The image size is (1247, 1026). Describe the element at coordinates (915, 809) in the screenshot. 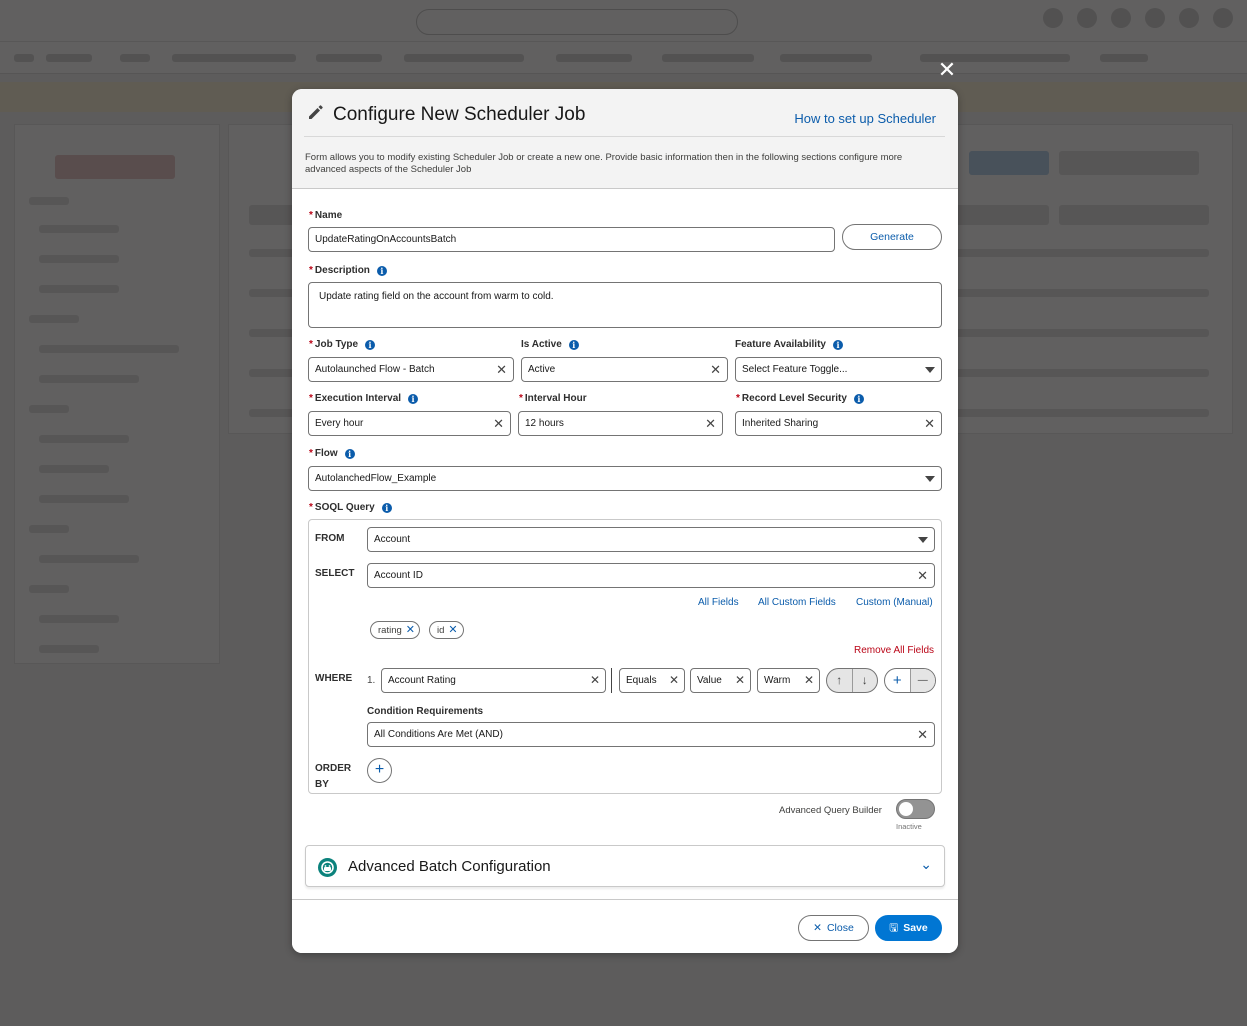

I see `advanced-query-builder-toggle` at that location.